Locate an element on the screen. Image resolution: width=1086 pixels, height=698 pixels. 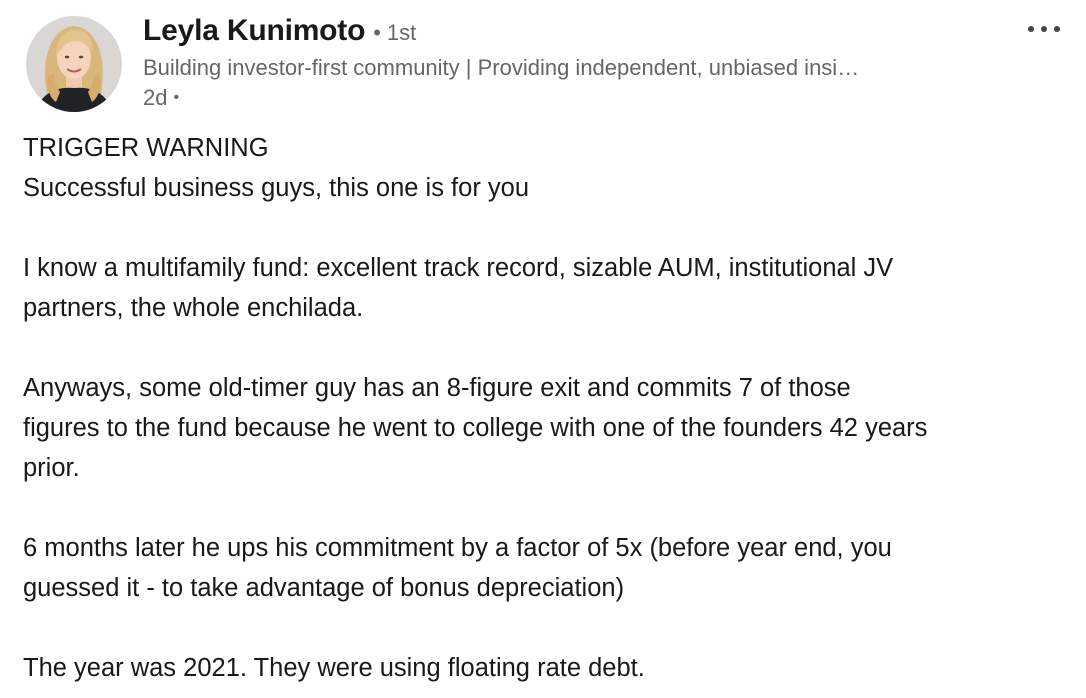
author-avatar is located at coordinates (74, 64).